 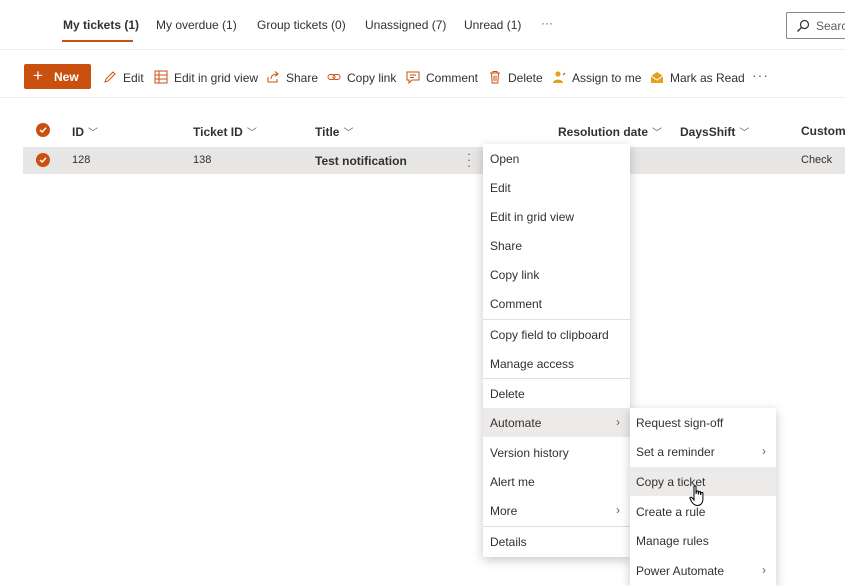 What do you see at coordinates (714, 131) in the screenshot?
I see `column-header-daysshift: DaysShift ﹀` at bounding box center [714, 131].